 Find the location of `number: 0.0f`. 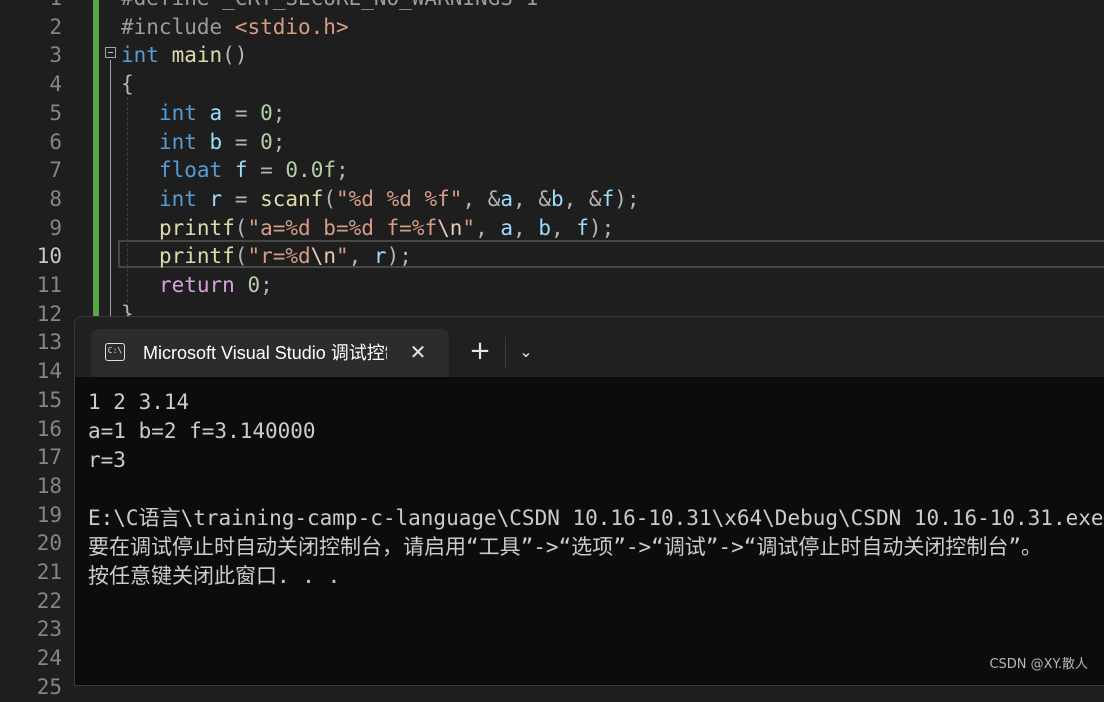

number: 0.0f is located at coordinates (310, 170).